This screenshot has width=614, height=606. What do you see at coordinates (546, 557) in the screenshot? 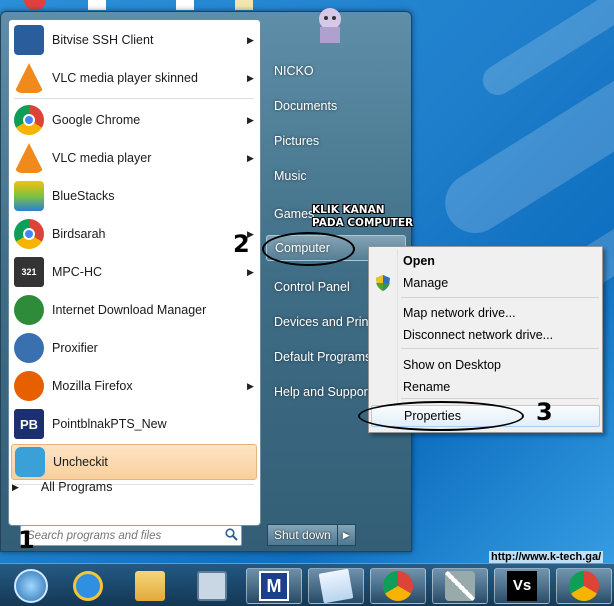
I see `watermark-url: http://www.k-tech.ga/` at bounding box center [546, 557].